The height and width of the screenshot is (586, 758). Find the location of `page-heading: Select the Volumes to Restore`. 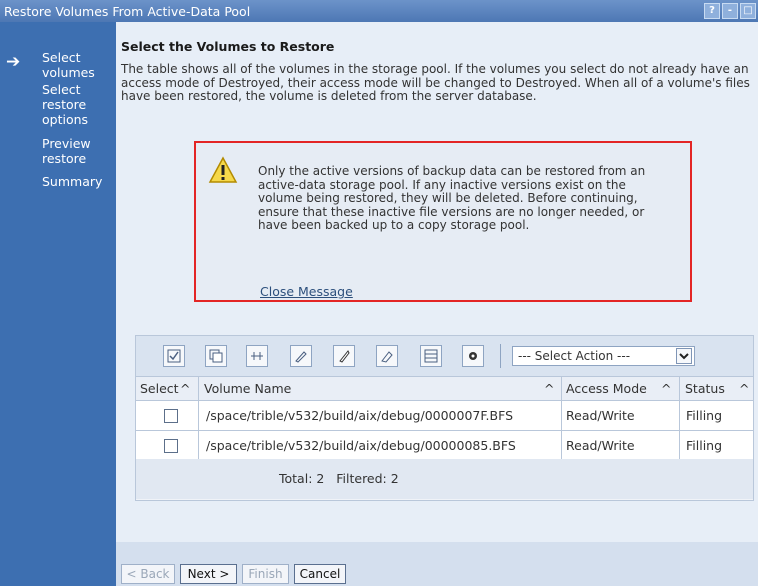

page-heading: Select the Volumes to Restore is located at coordinates (228, 46).